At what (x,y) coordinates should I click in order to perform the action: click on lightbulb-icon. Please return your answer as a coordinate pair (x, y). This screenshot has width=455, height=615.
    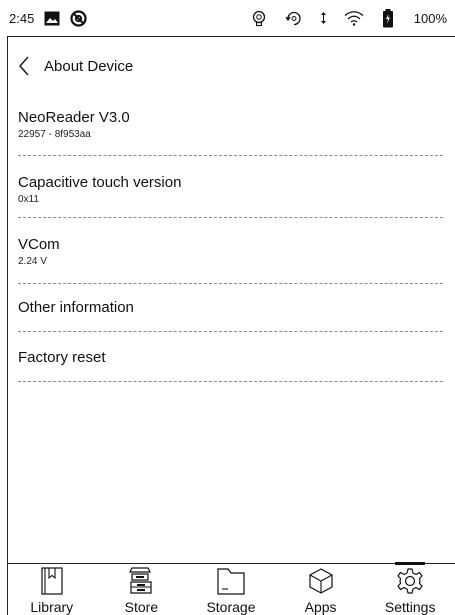
    Looking at the image, I should click on (259, 18).